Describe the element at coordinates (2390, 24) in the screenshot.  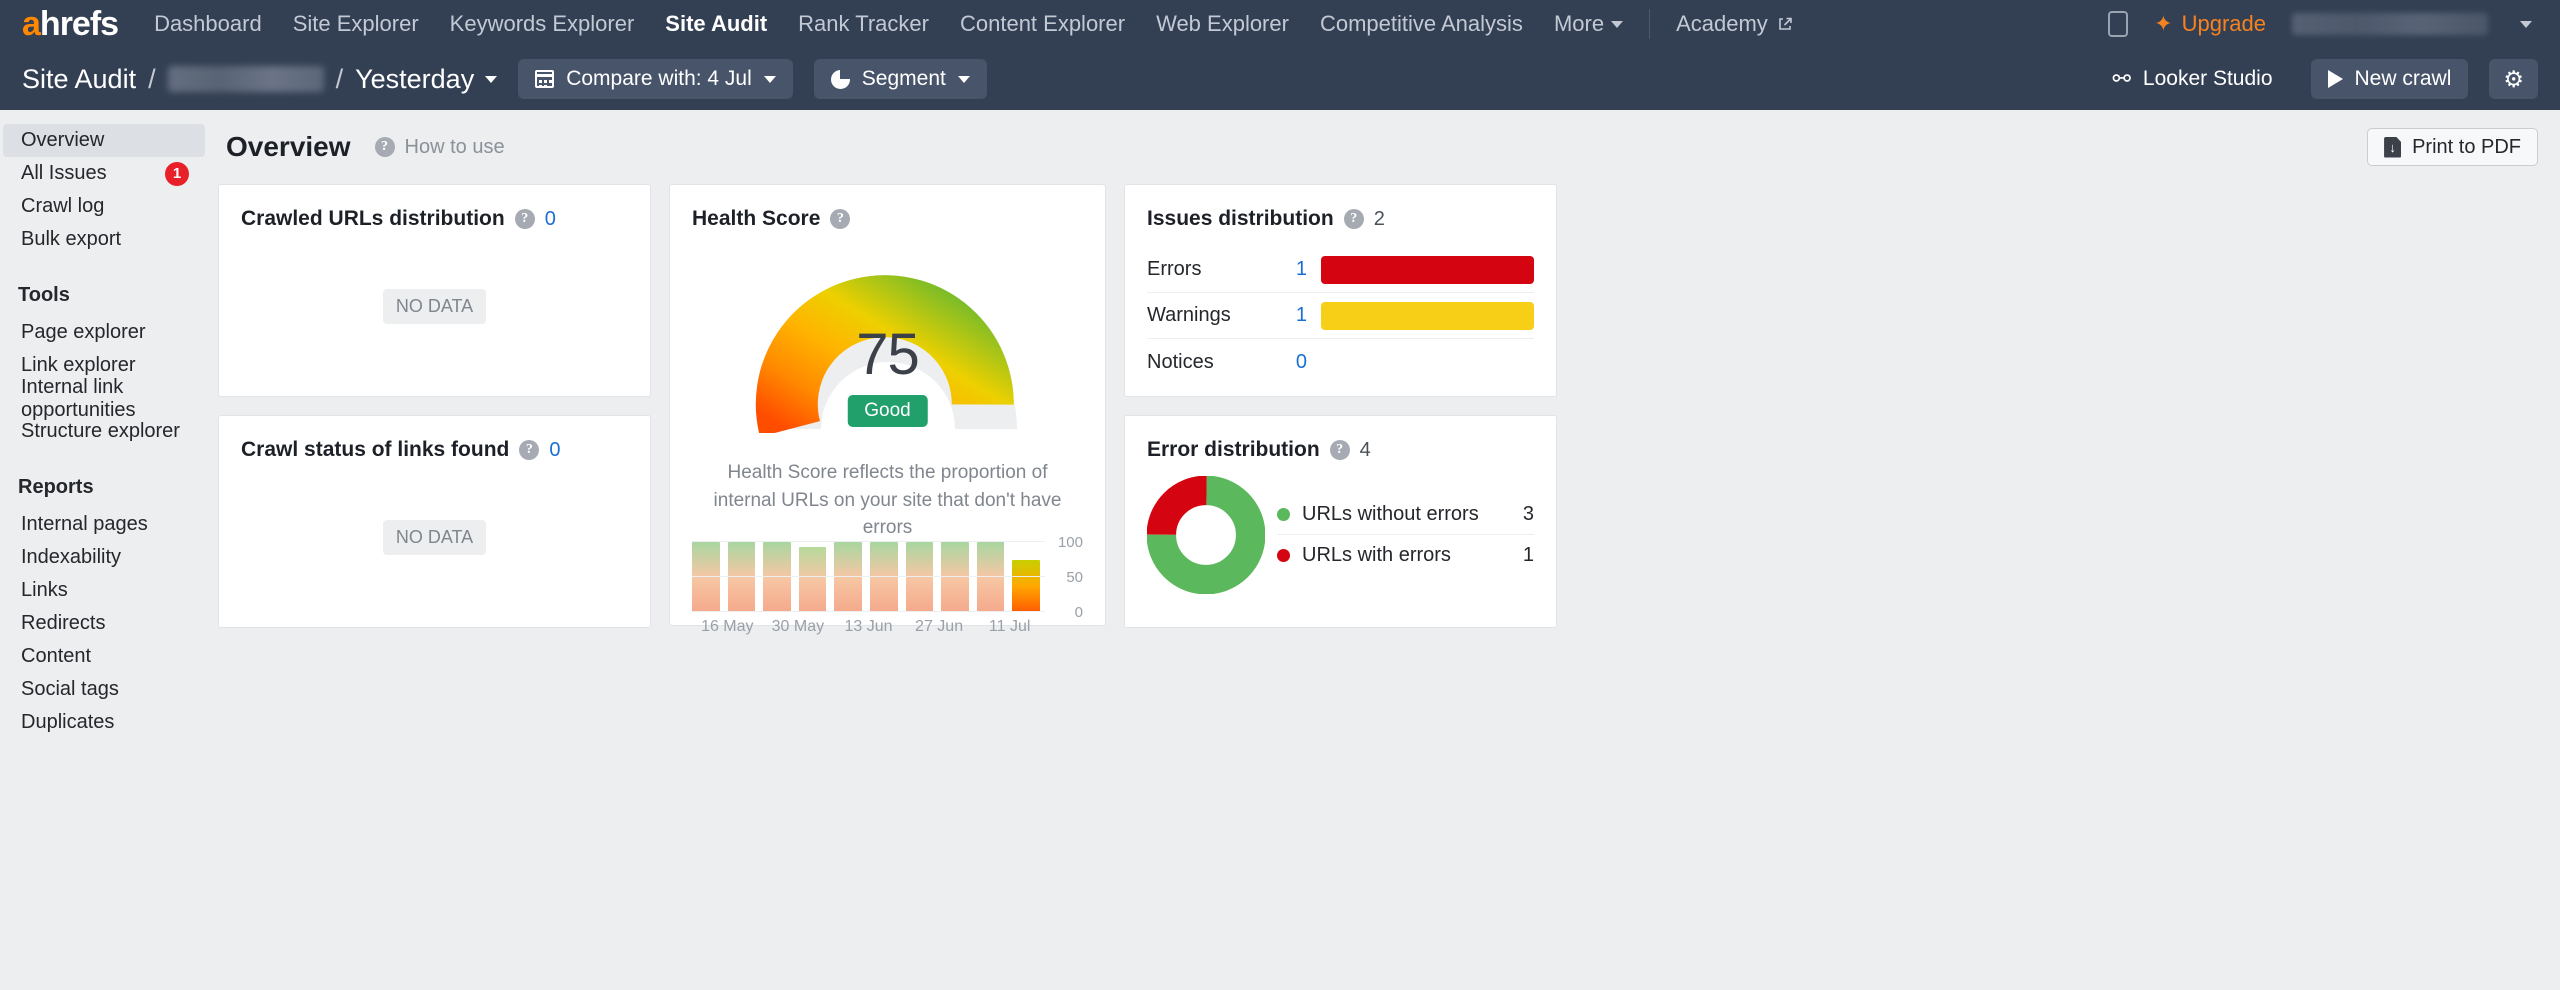
I see `account-name-blurred` at that location.